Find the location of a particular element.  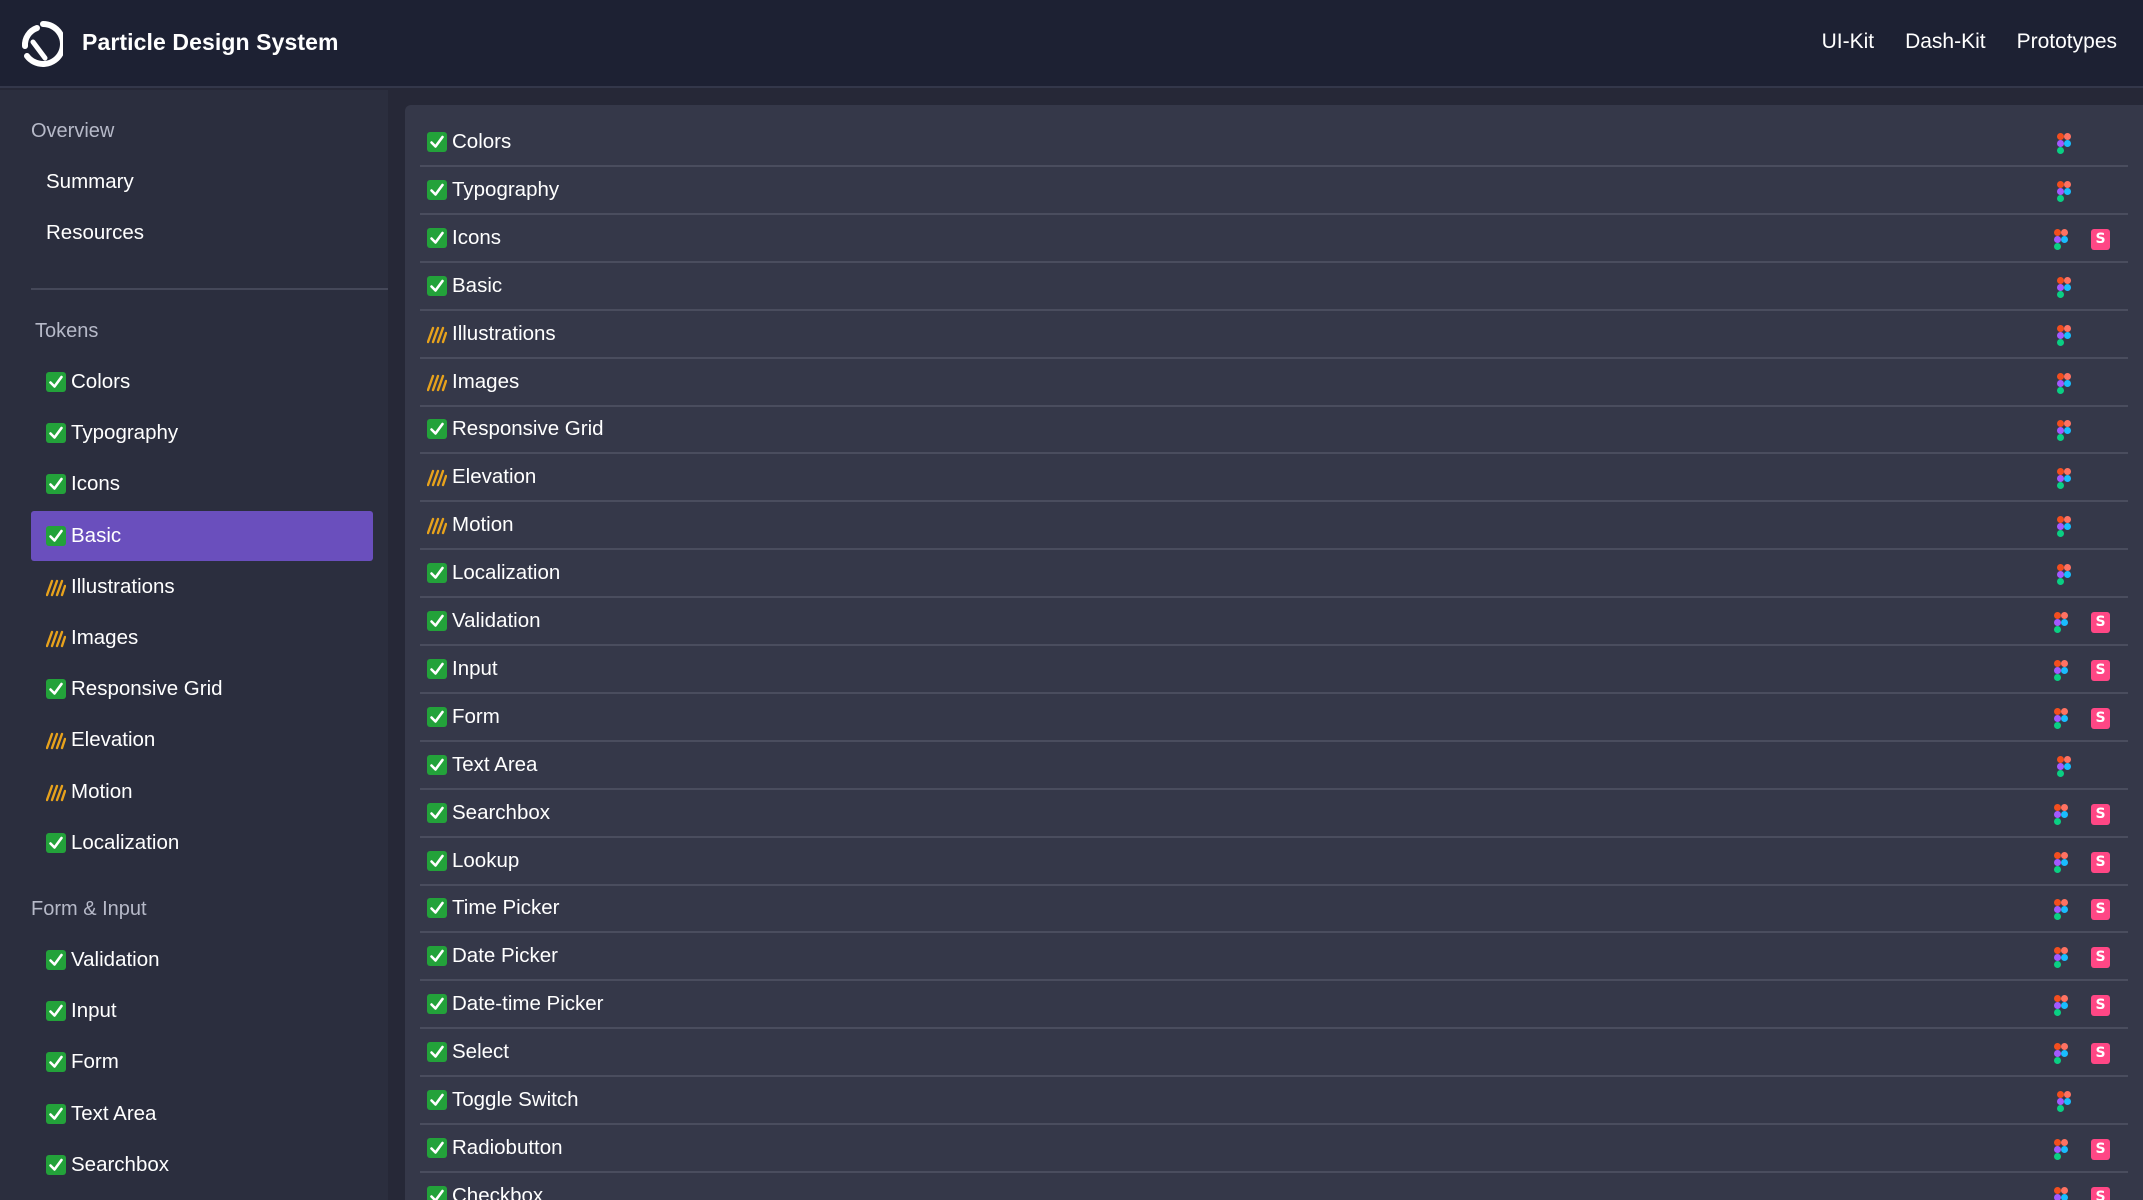

component-name: Date Picker is located at coordinates (505, 956).